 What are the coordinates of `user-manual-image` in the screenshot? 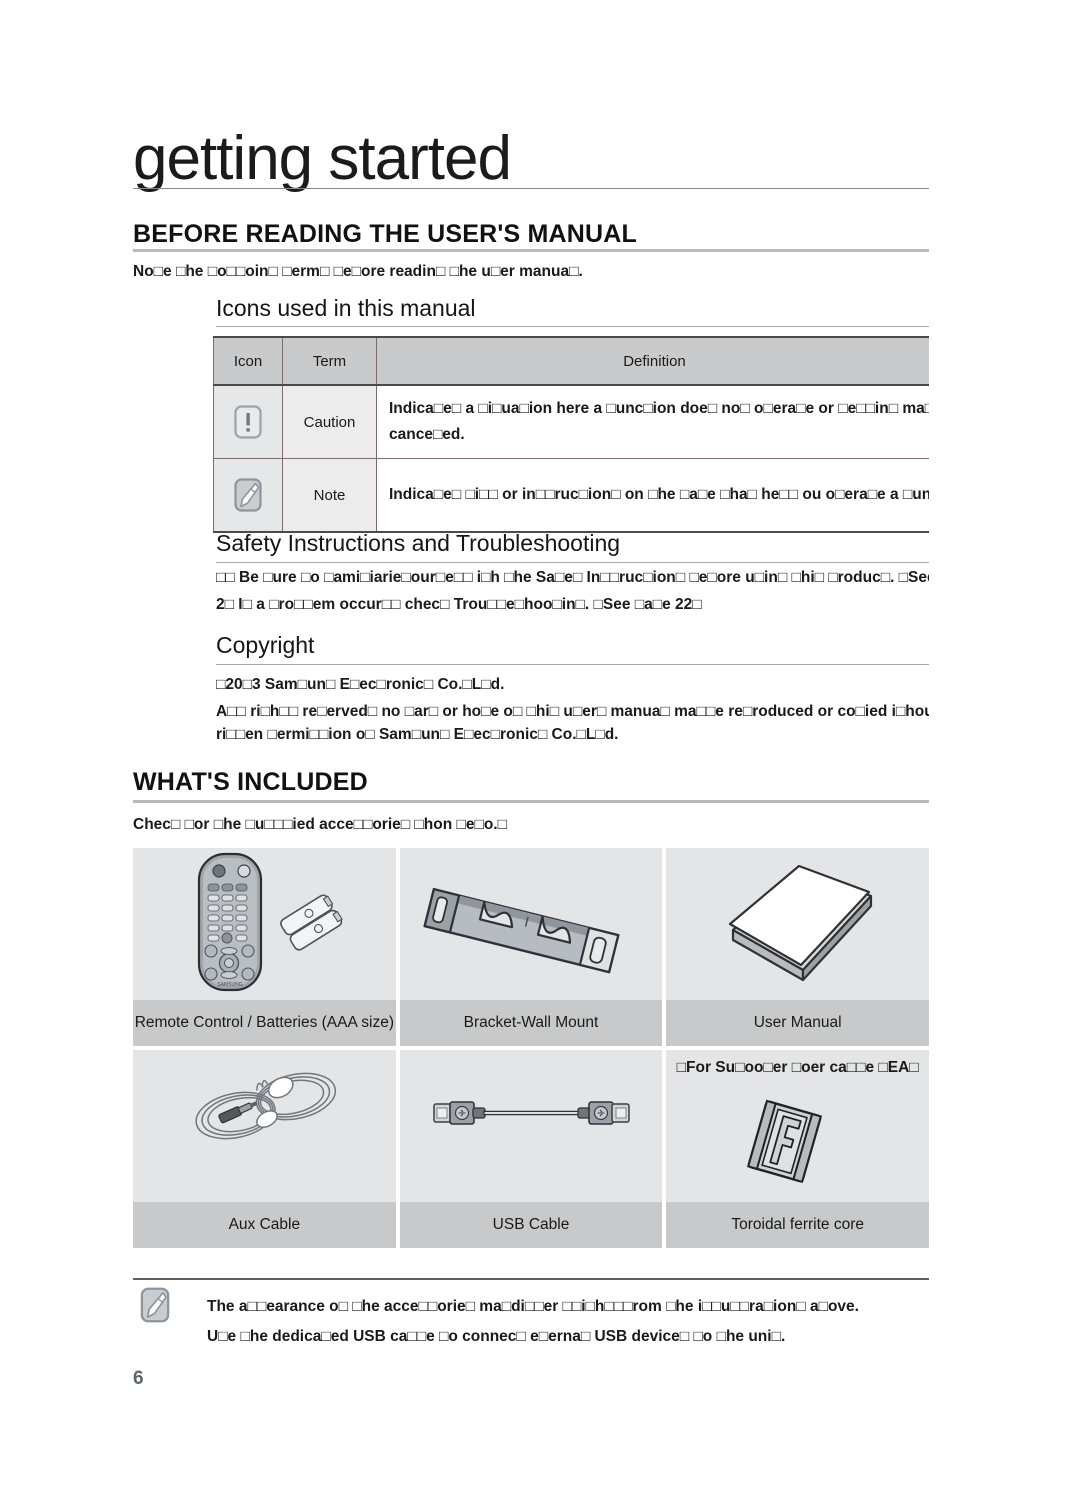 It's located at (798, 924).